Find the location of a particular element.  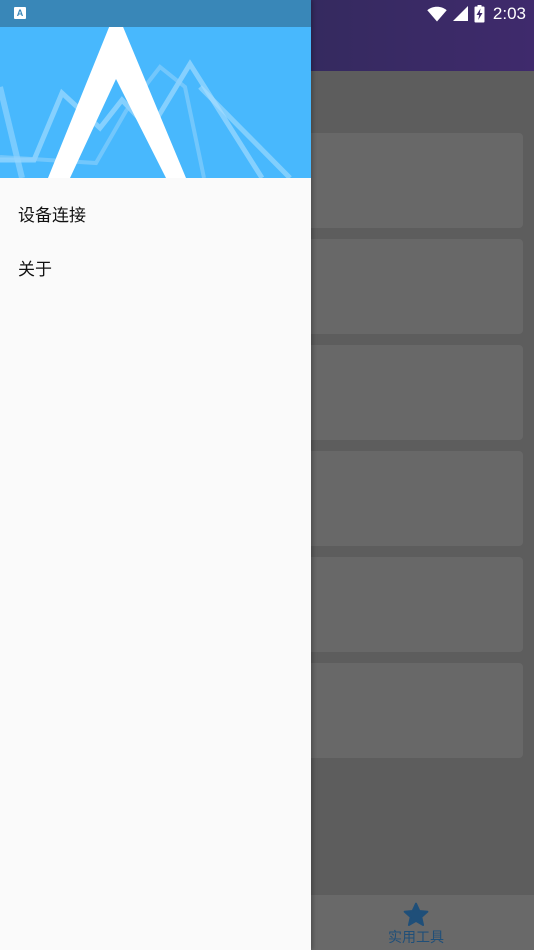

signal-icon is located at coordinates (460, 13).